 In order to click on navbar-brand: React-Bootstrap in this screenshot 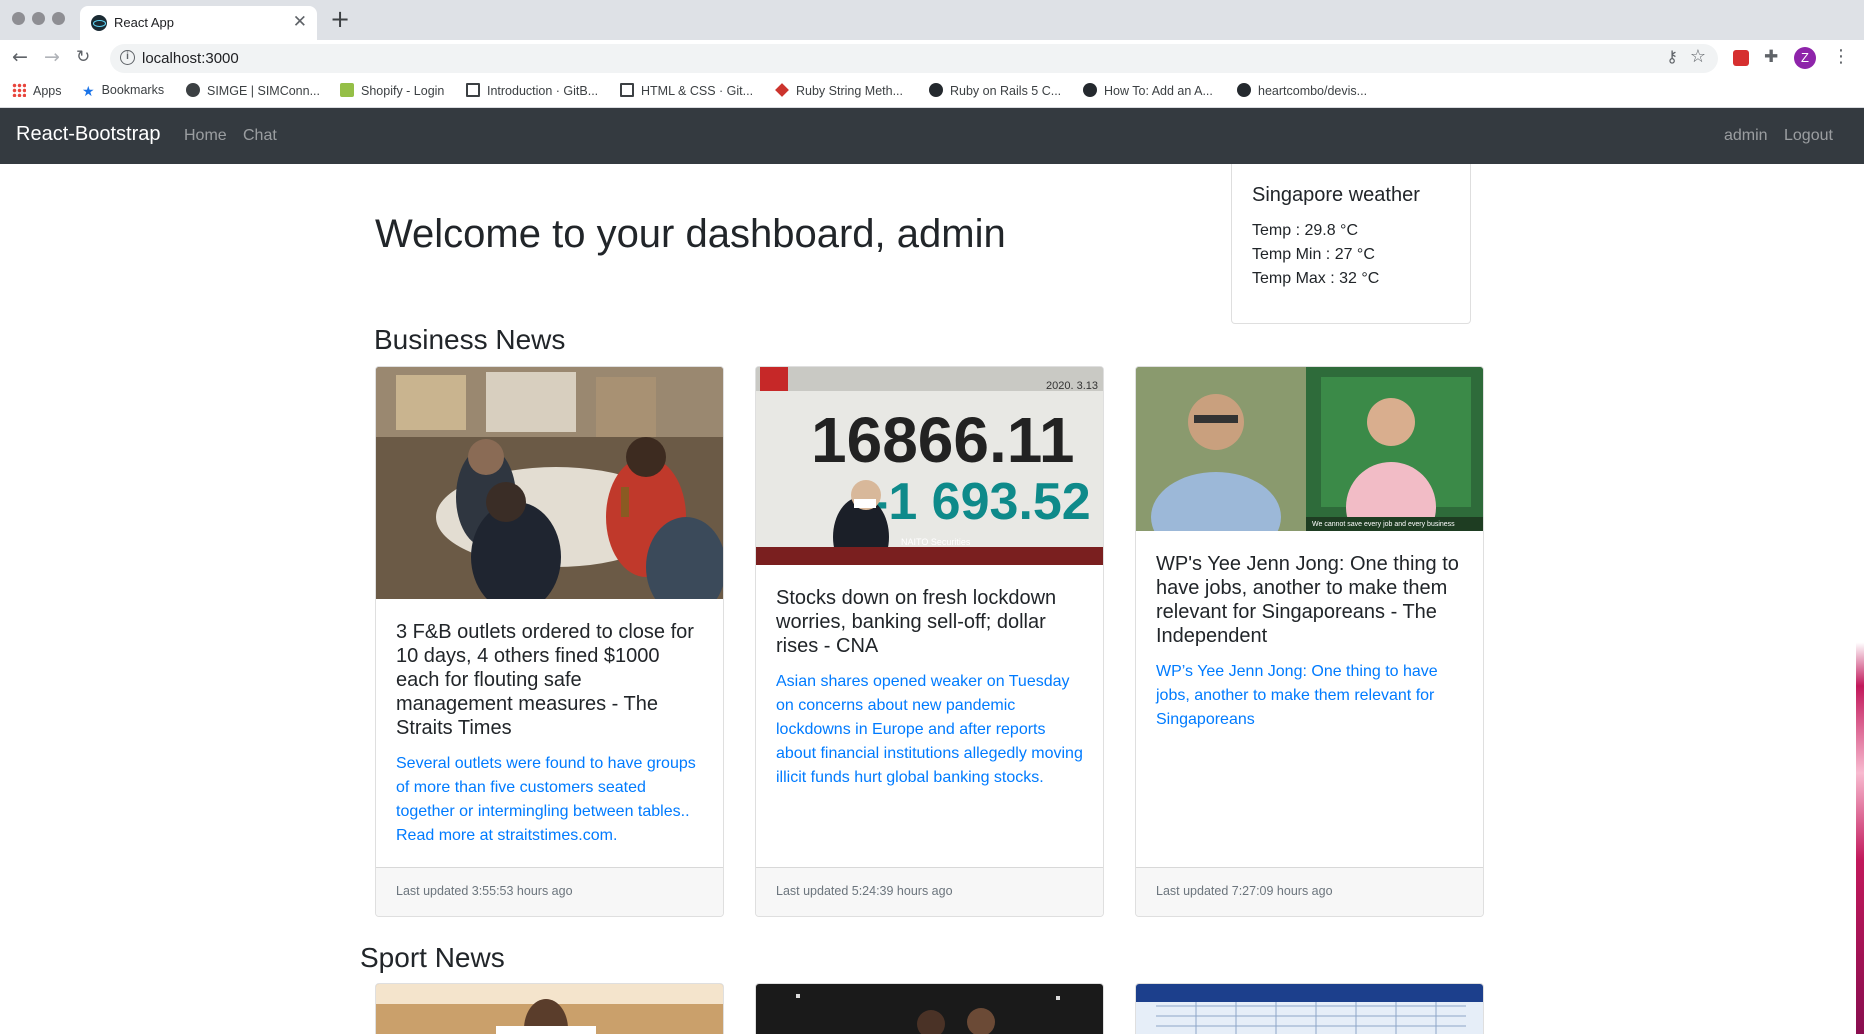, I will do `click(88, 134)`.